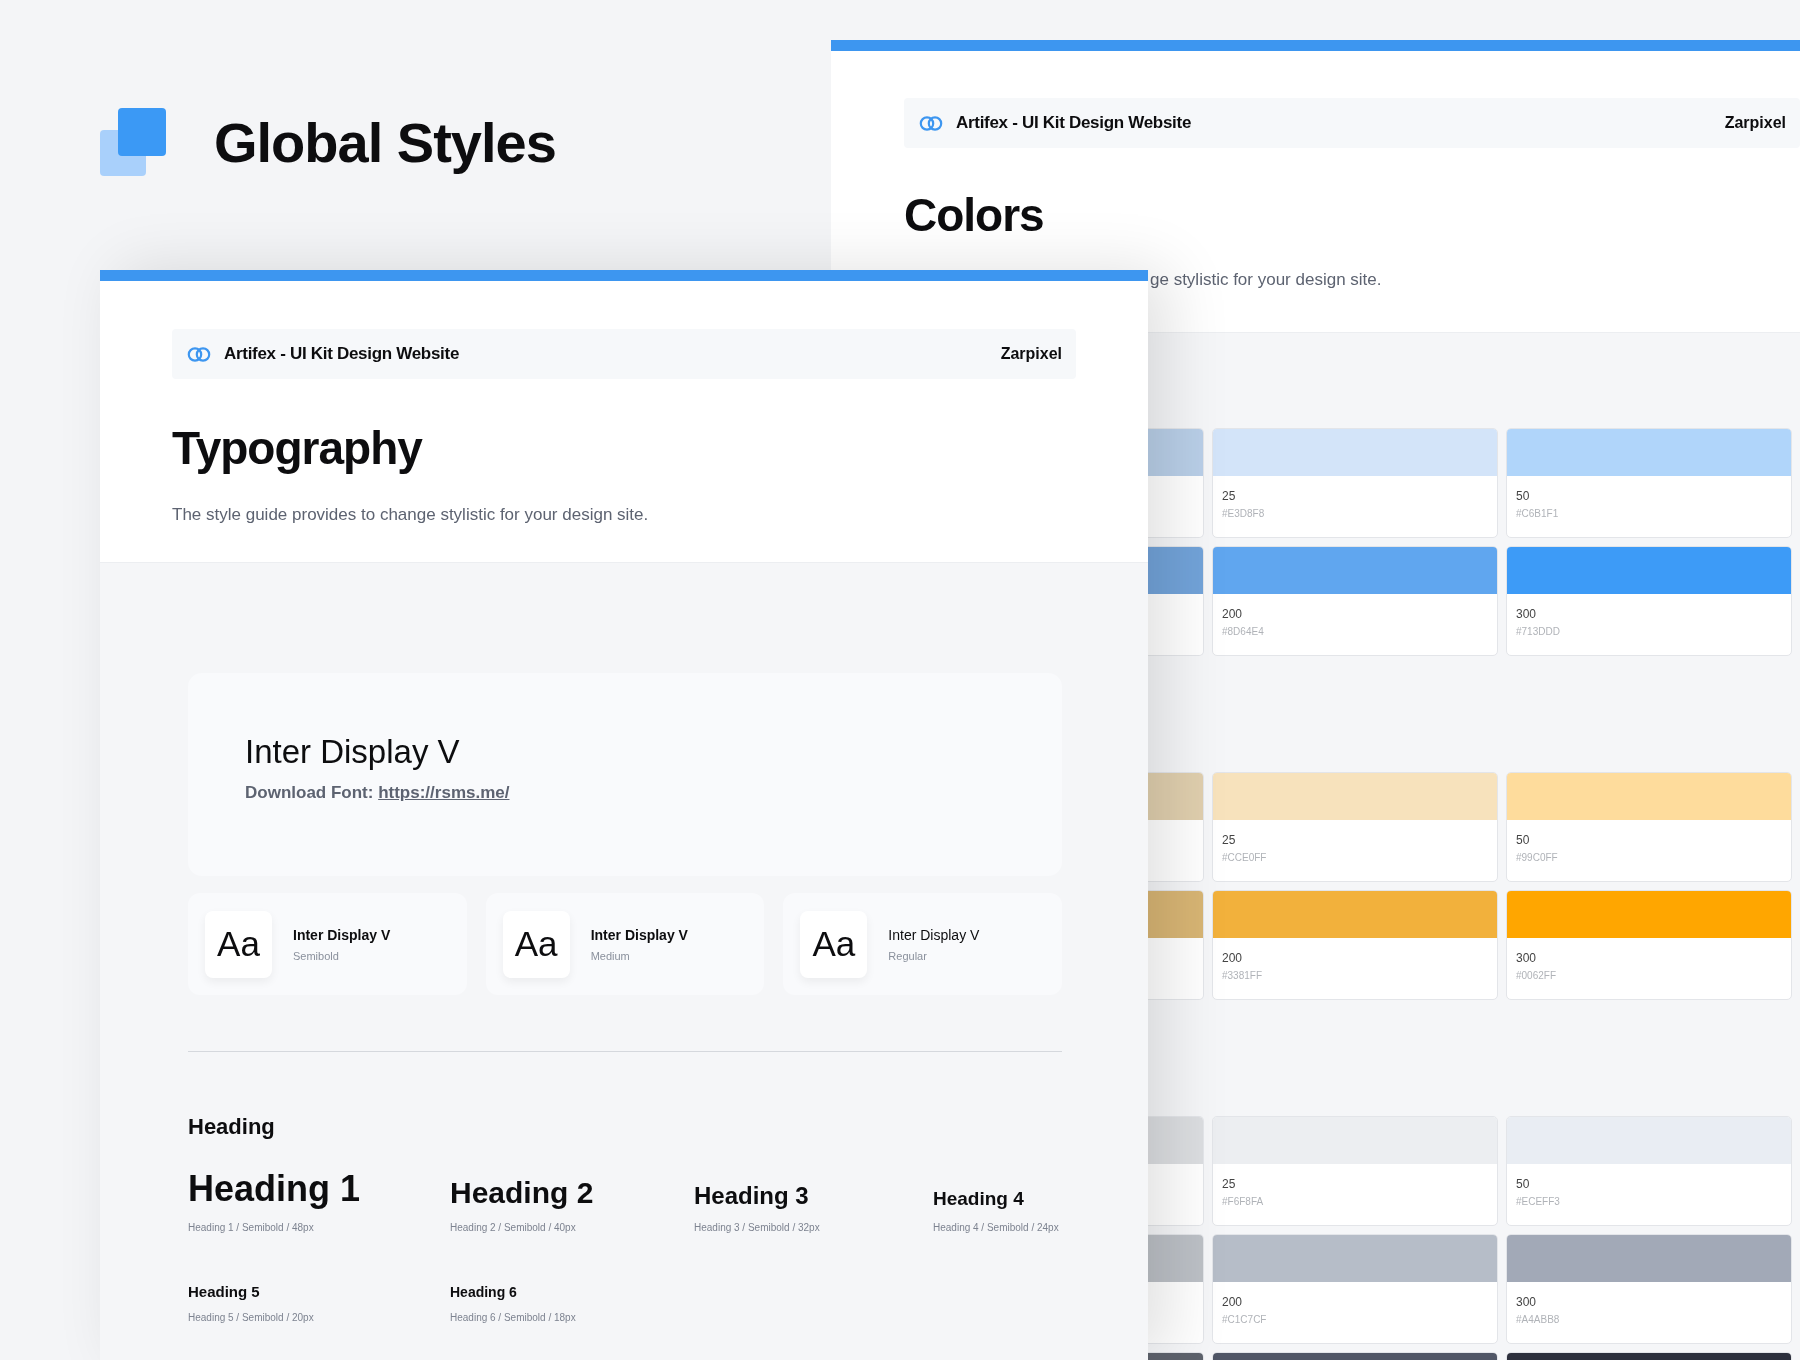 The width and height of the screenshot is (1800, 1360). What do you see at coordinates (275, 1189) in the screenshot?
I see `heading-sample: Heading 1` at bounding box center [275, 1189].